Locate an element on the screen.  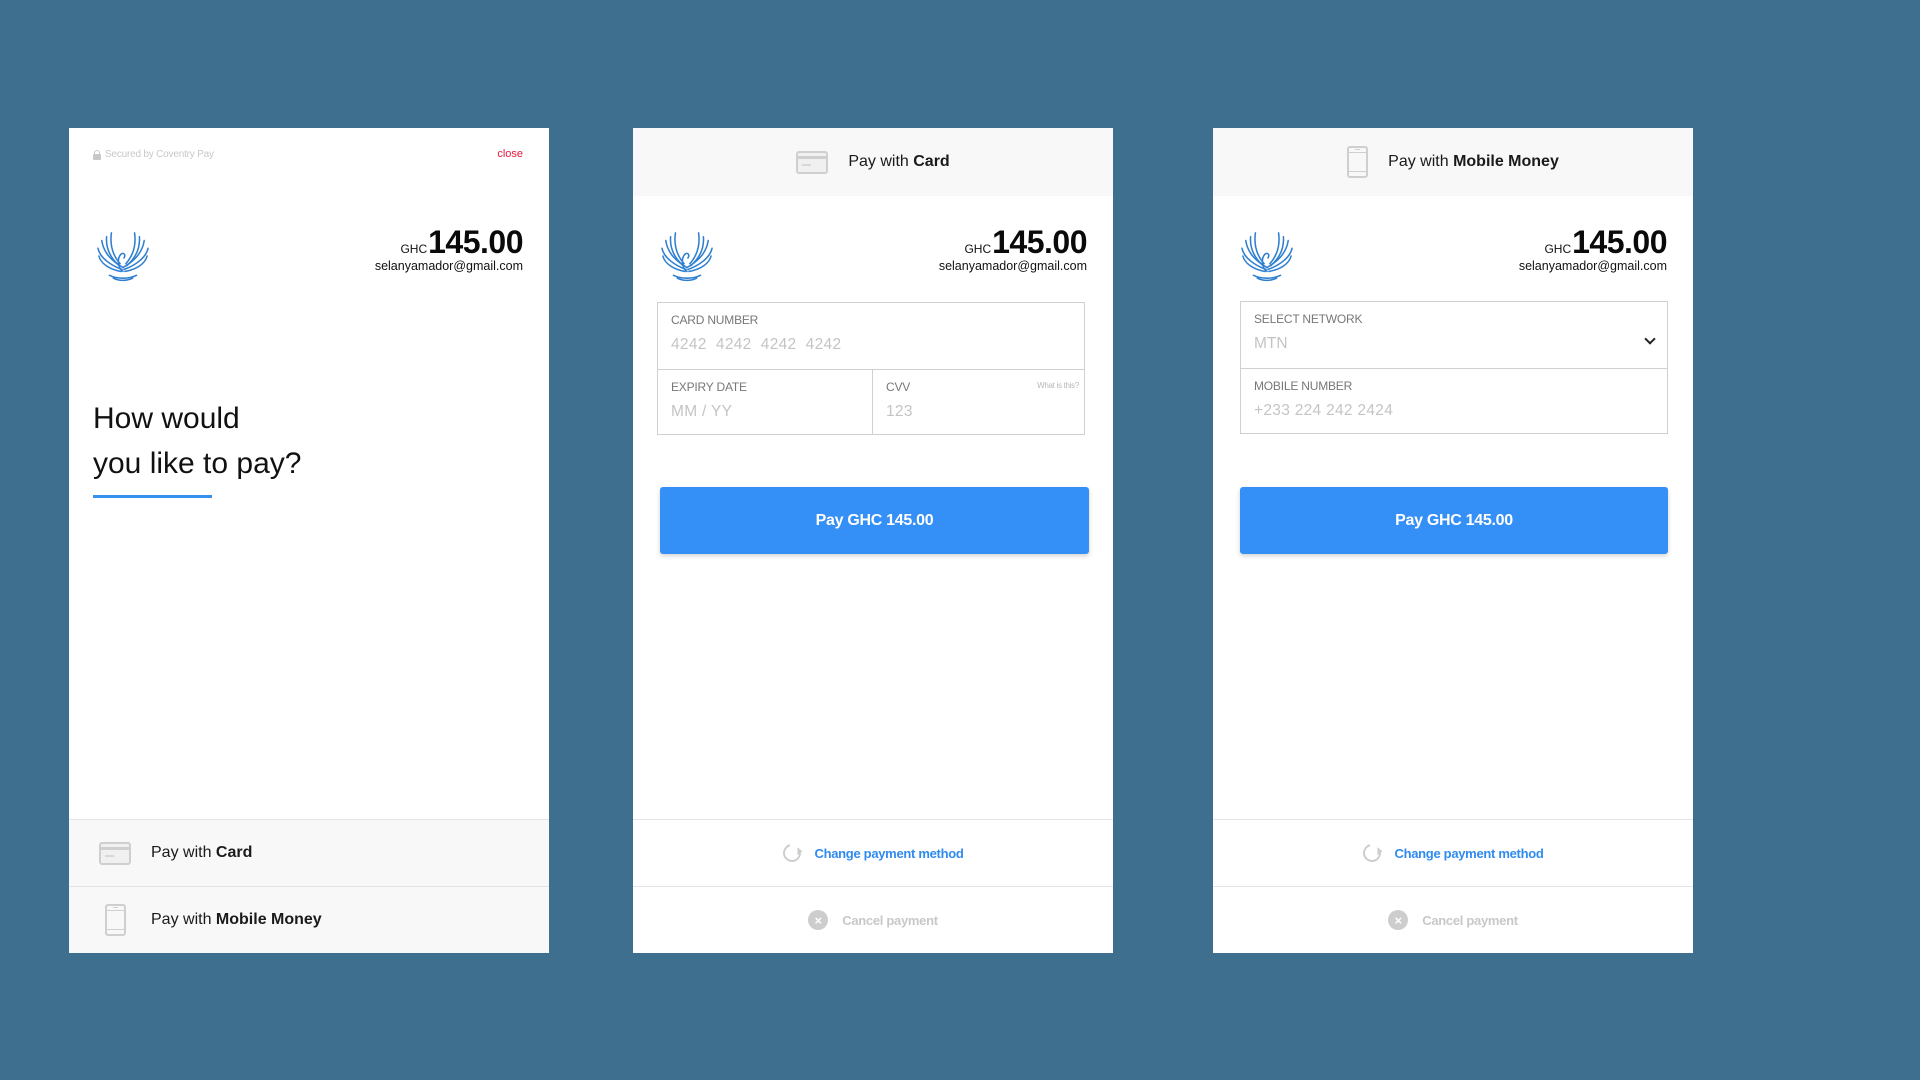
pay-with-mobile-money-option: Pay with Mobile Money is located at coordinates (309, 919).